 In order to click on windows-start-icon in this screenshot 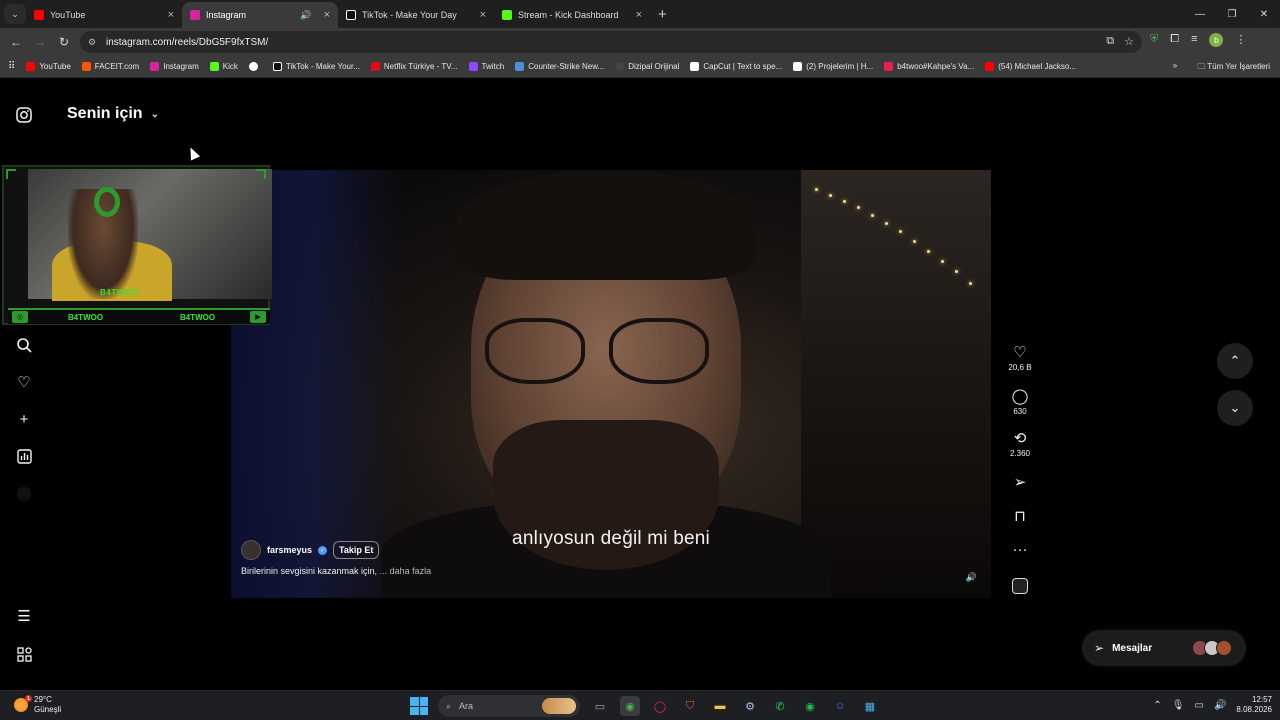, I will do `click(419, 706)`.